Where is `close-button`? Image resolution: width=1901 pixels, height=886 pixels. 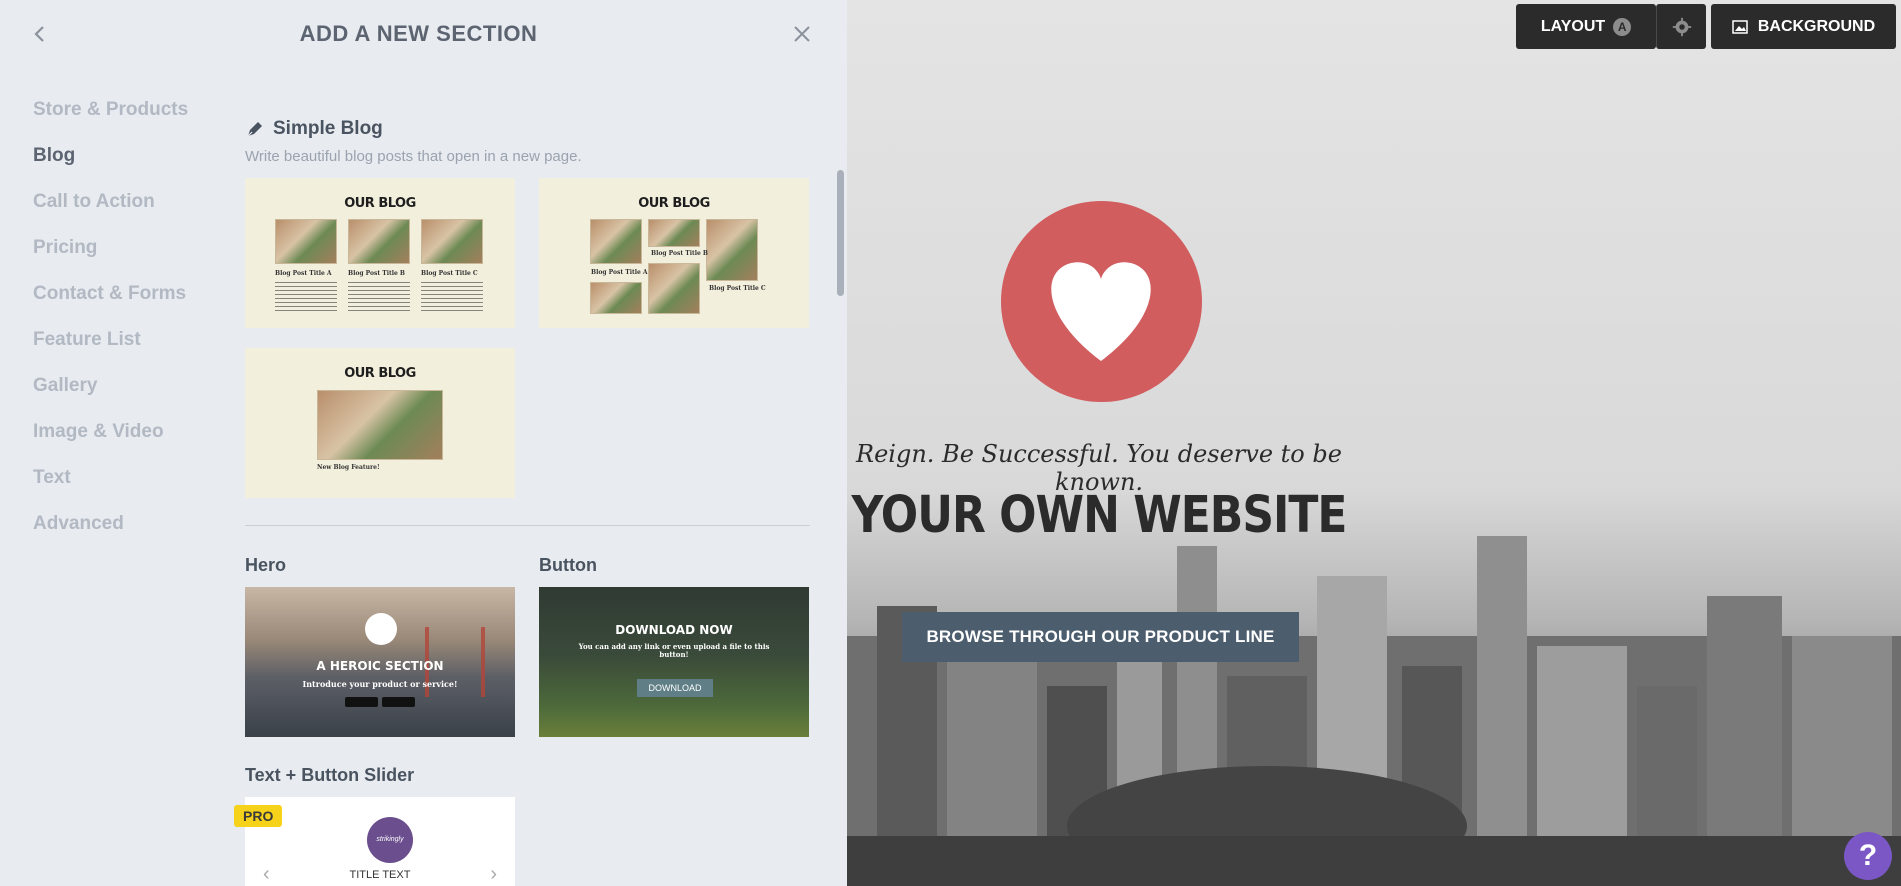
close-button is located at coordinates (802, 34).